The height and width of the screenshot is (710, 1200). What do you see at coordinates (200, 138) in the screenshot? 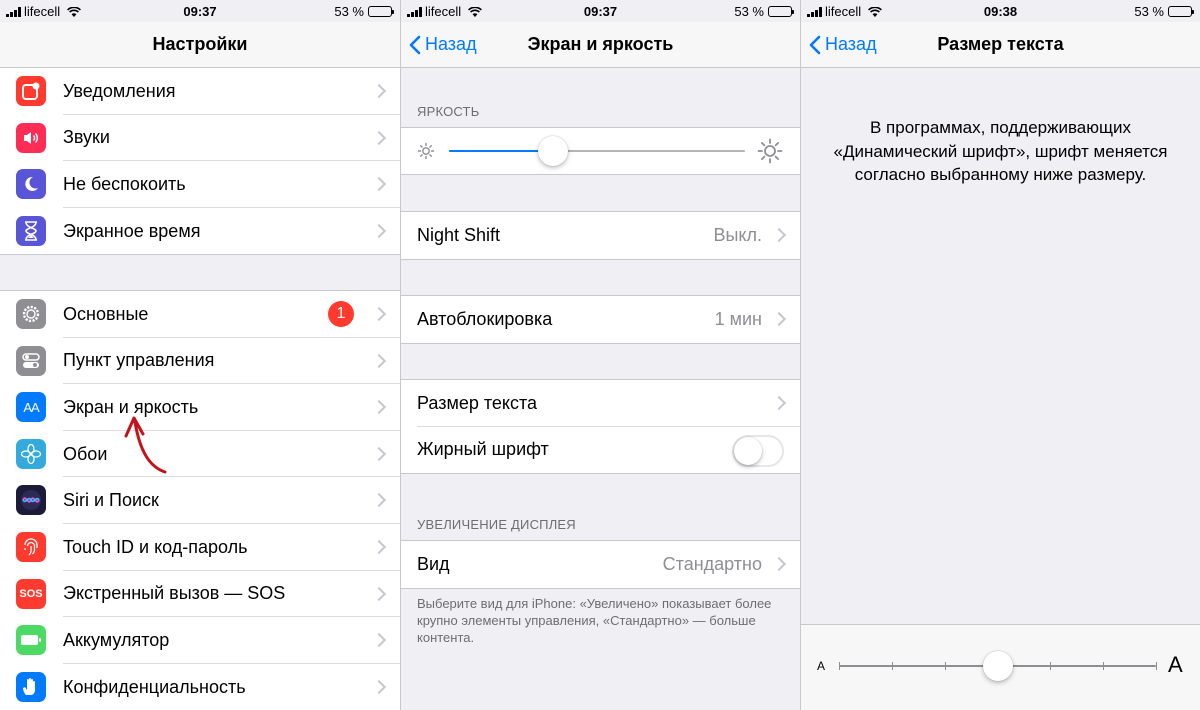
I see `settings-item-sounds: Звуки` at bounding box center [200, 138].